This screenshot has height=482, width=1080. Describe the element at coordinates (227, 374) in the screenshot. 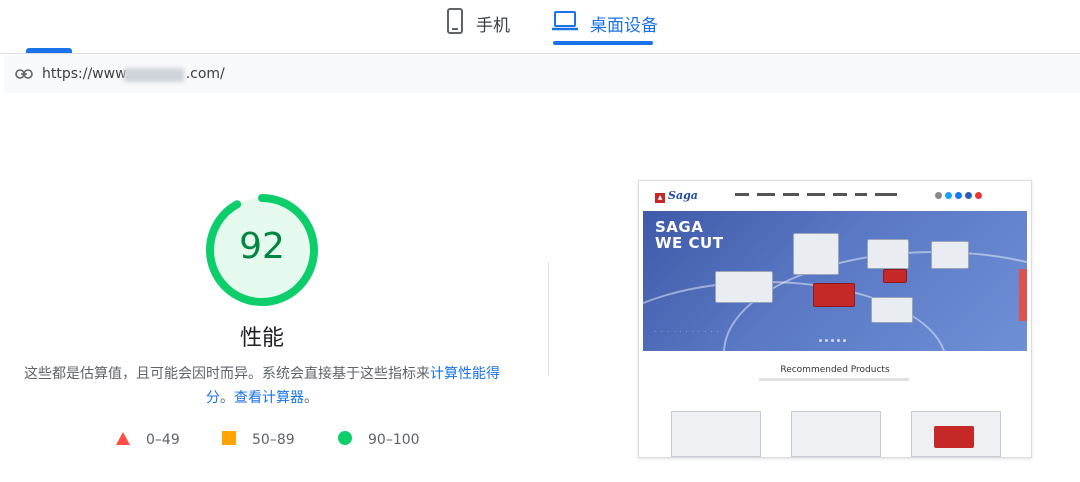

I see `description-text: 这些都是估算值，且可能会因时而异。系统会直接基于这些指标来` at that location.